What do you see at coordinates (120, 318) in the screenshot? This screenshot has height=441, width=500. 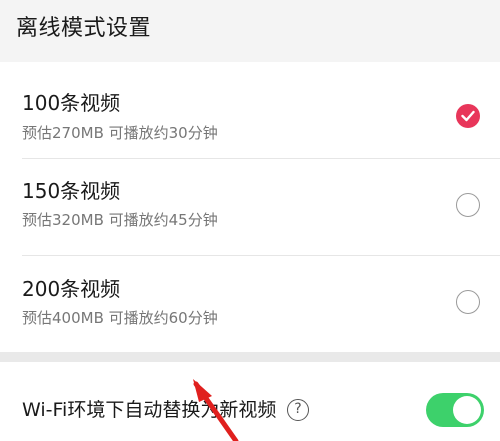 I see `option-subtitle: 预估400MB 可播放约60分钟` at bounding box center [120, 318].